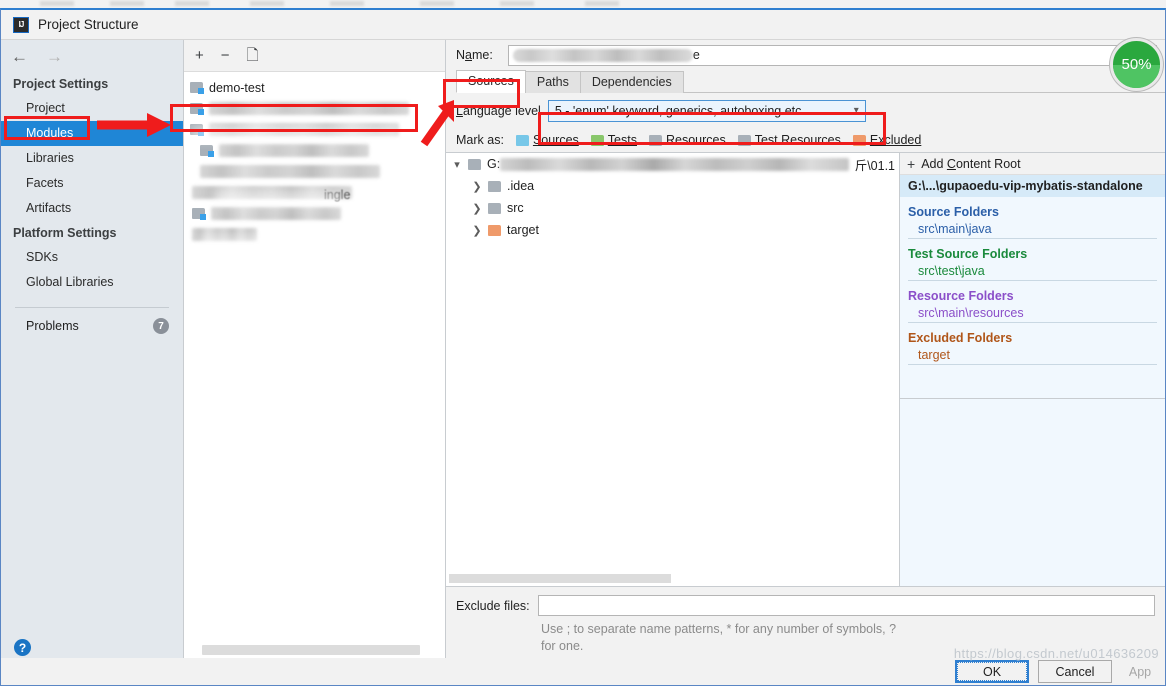  I want to click on exclude-files-input, so click(846, 605).